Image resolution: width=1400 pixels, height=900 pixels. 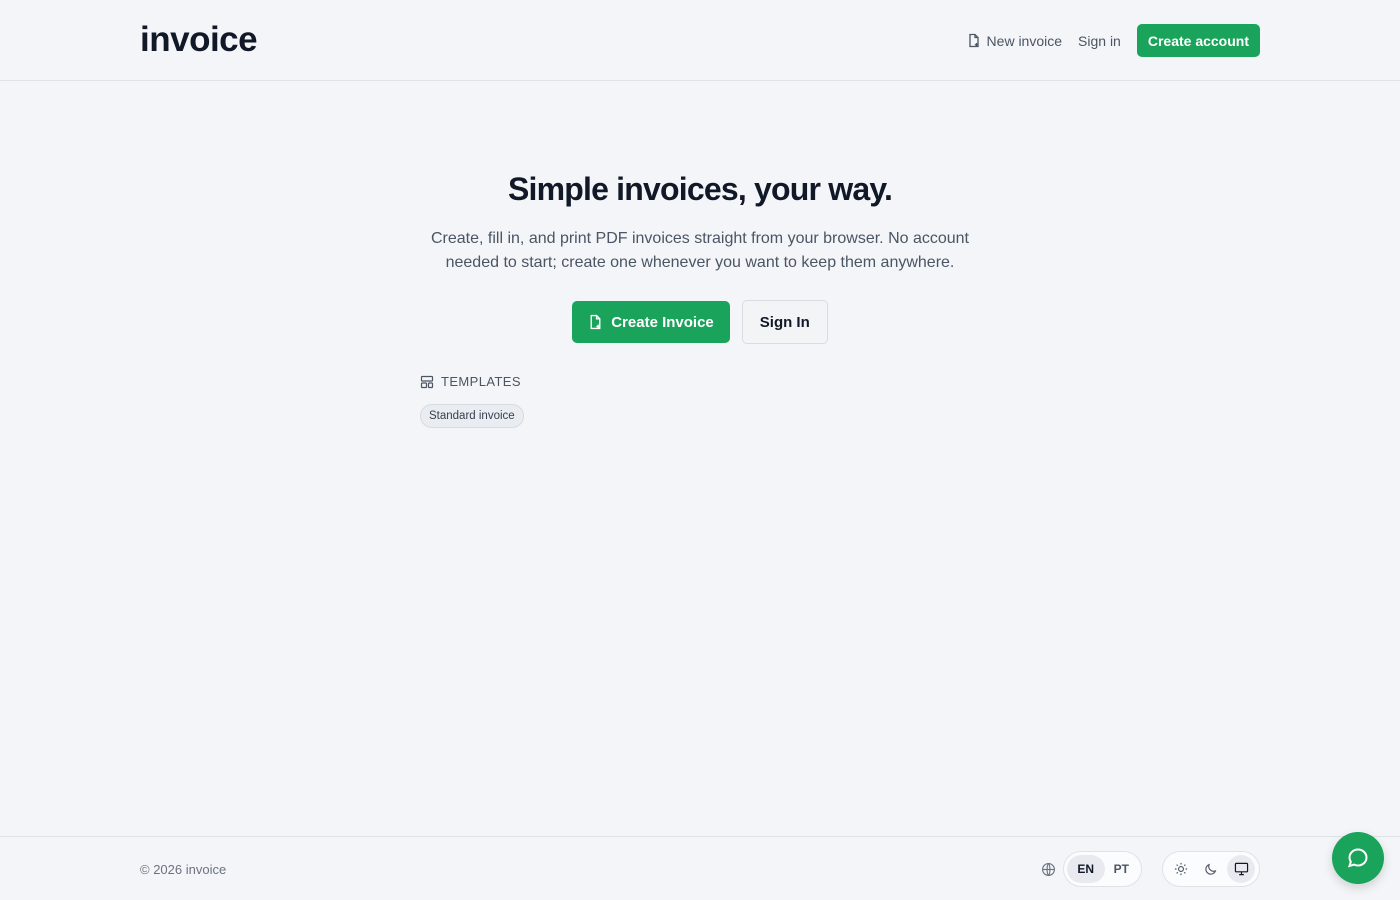 I want to click on theme-switcher, so click(x=1211, y=869).